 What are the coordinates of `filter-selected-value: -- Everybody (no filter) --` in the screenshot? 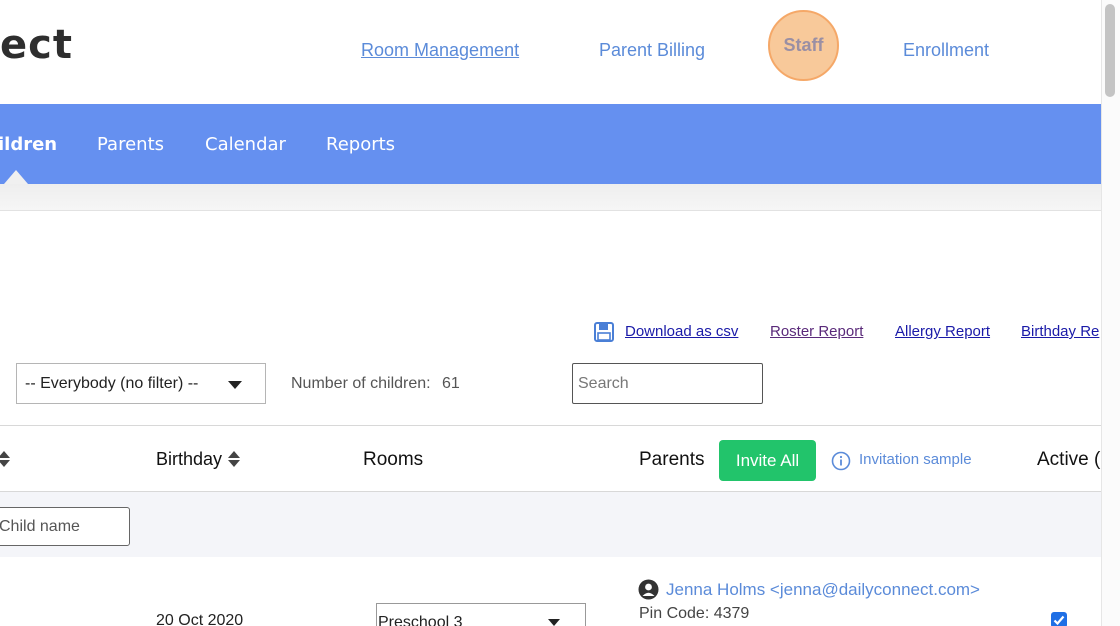 It's located at (112, 383).